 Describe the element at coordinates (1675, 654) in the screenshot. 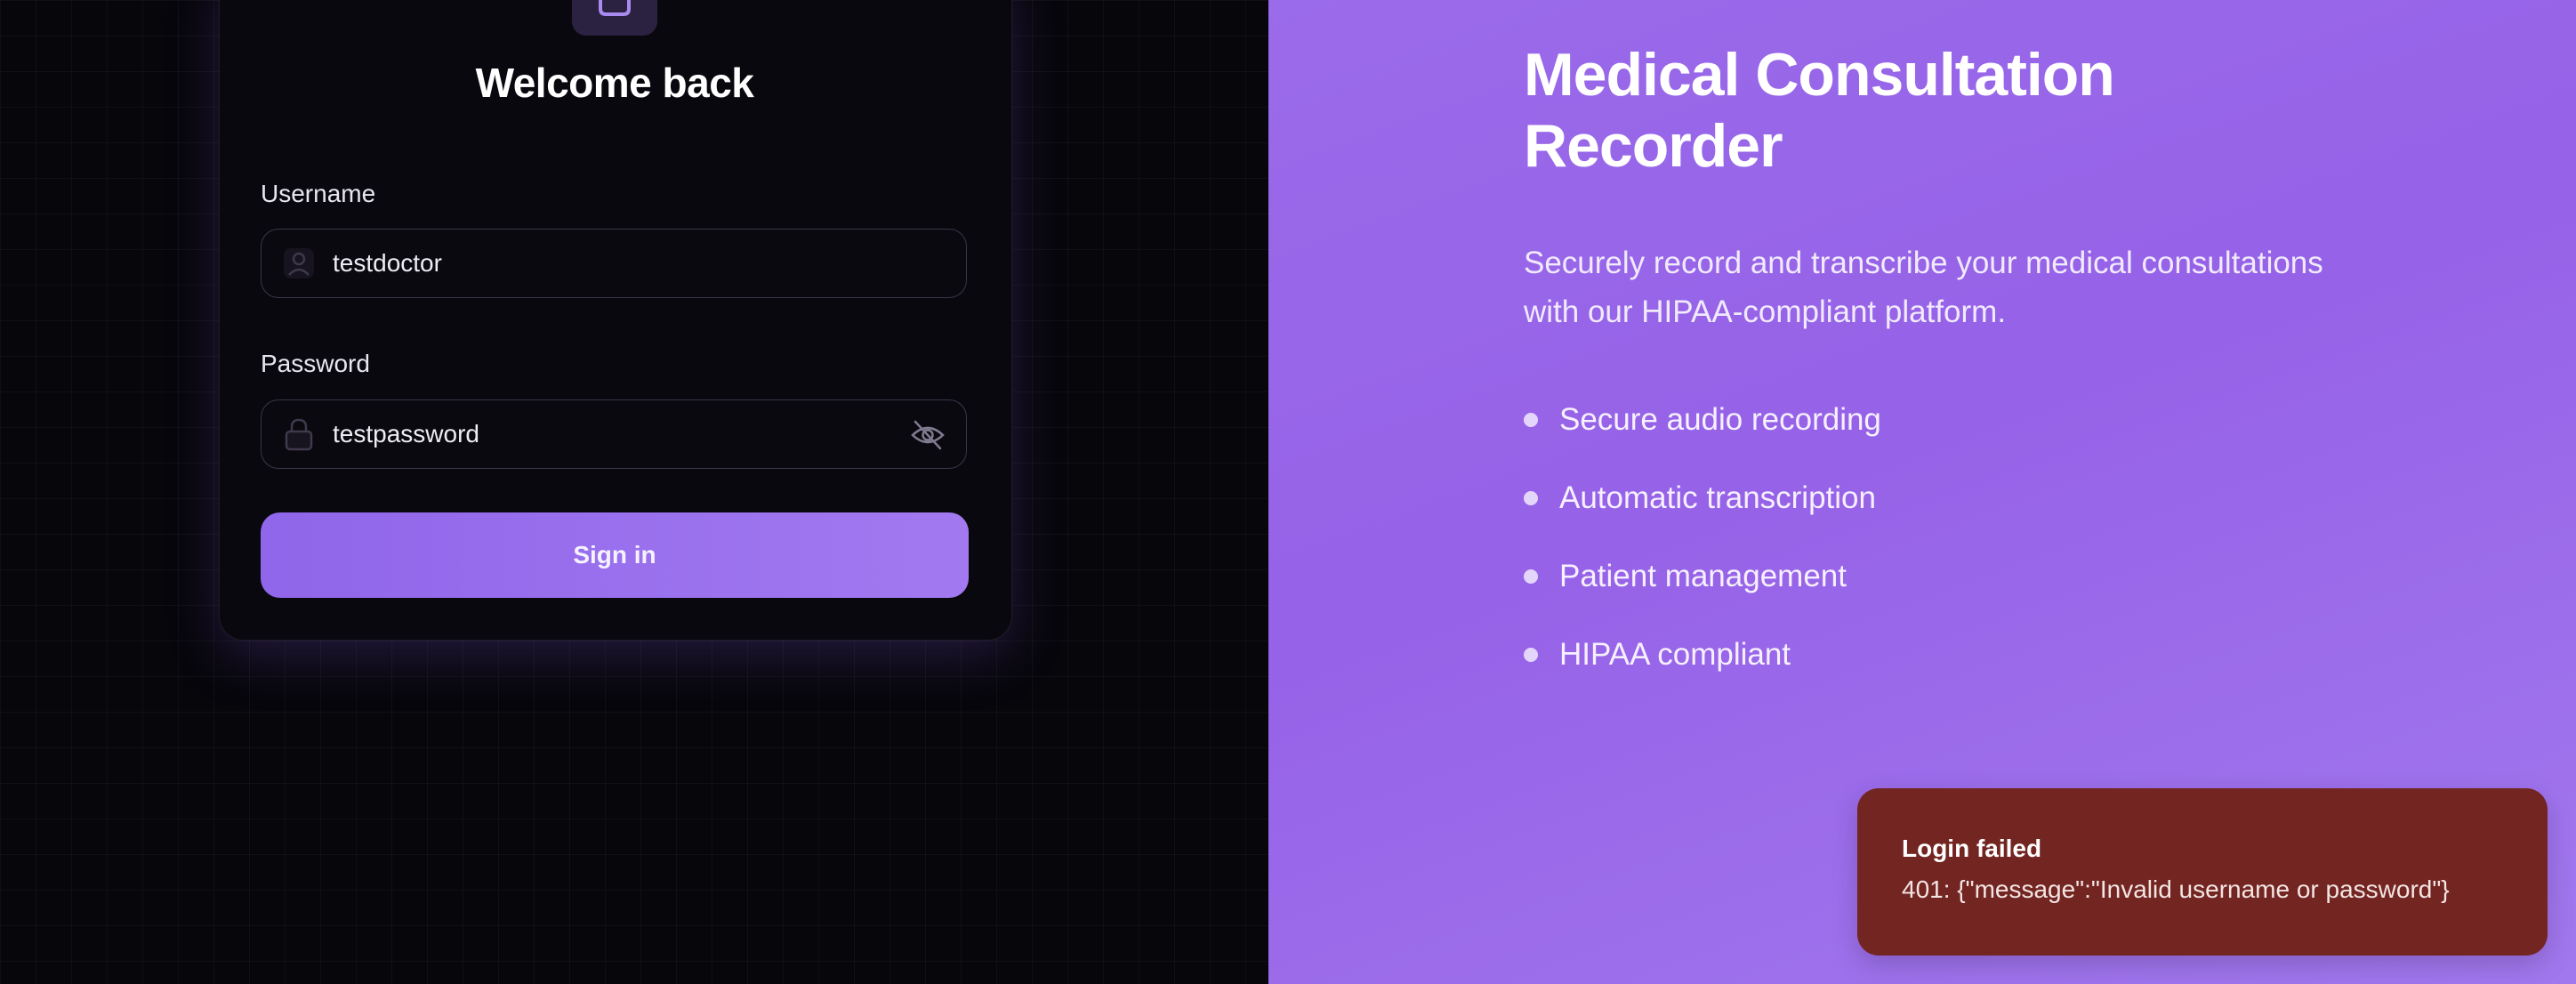

I see `feature-label: HIPAA compliant` at that location.